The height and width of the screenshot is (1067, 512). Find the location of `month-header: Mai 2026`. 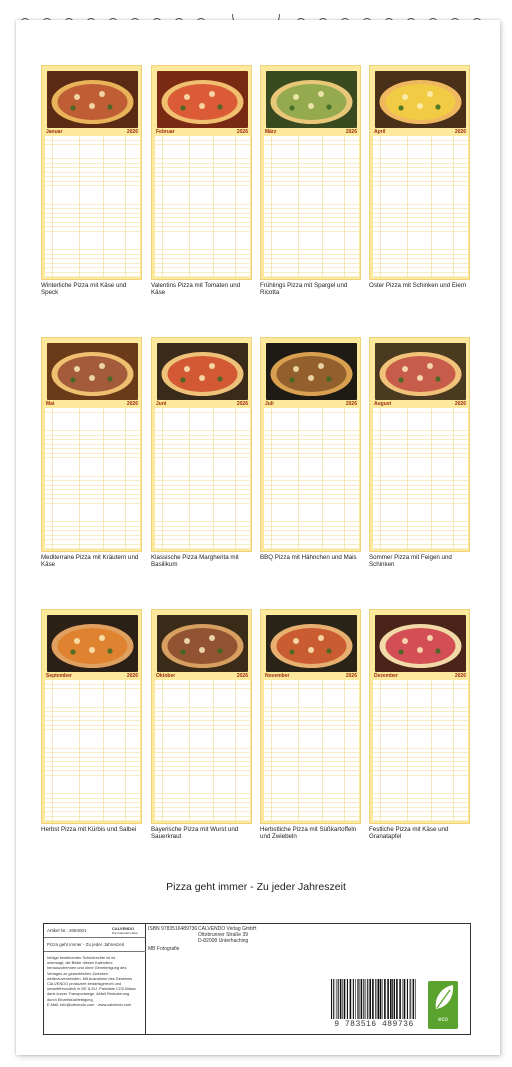

month-header: Mai 2026 is located at coordinates (92, 404).